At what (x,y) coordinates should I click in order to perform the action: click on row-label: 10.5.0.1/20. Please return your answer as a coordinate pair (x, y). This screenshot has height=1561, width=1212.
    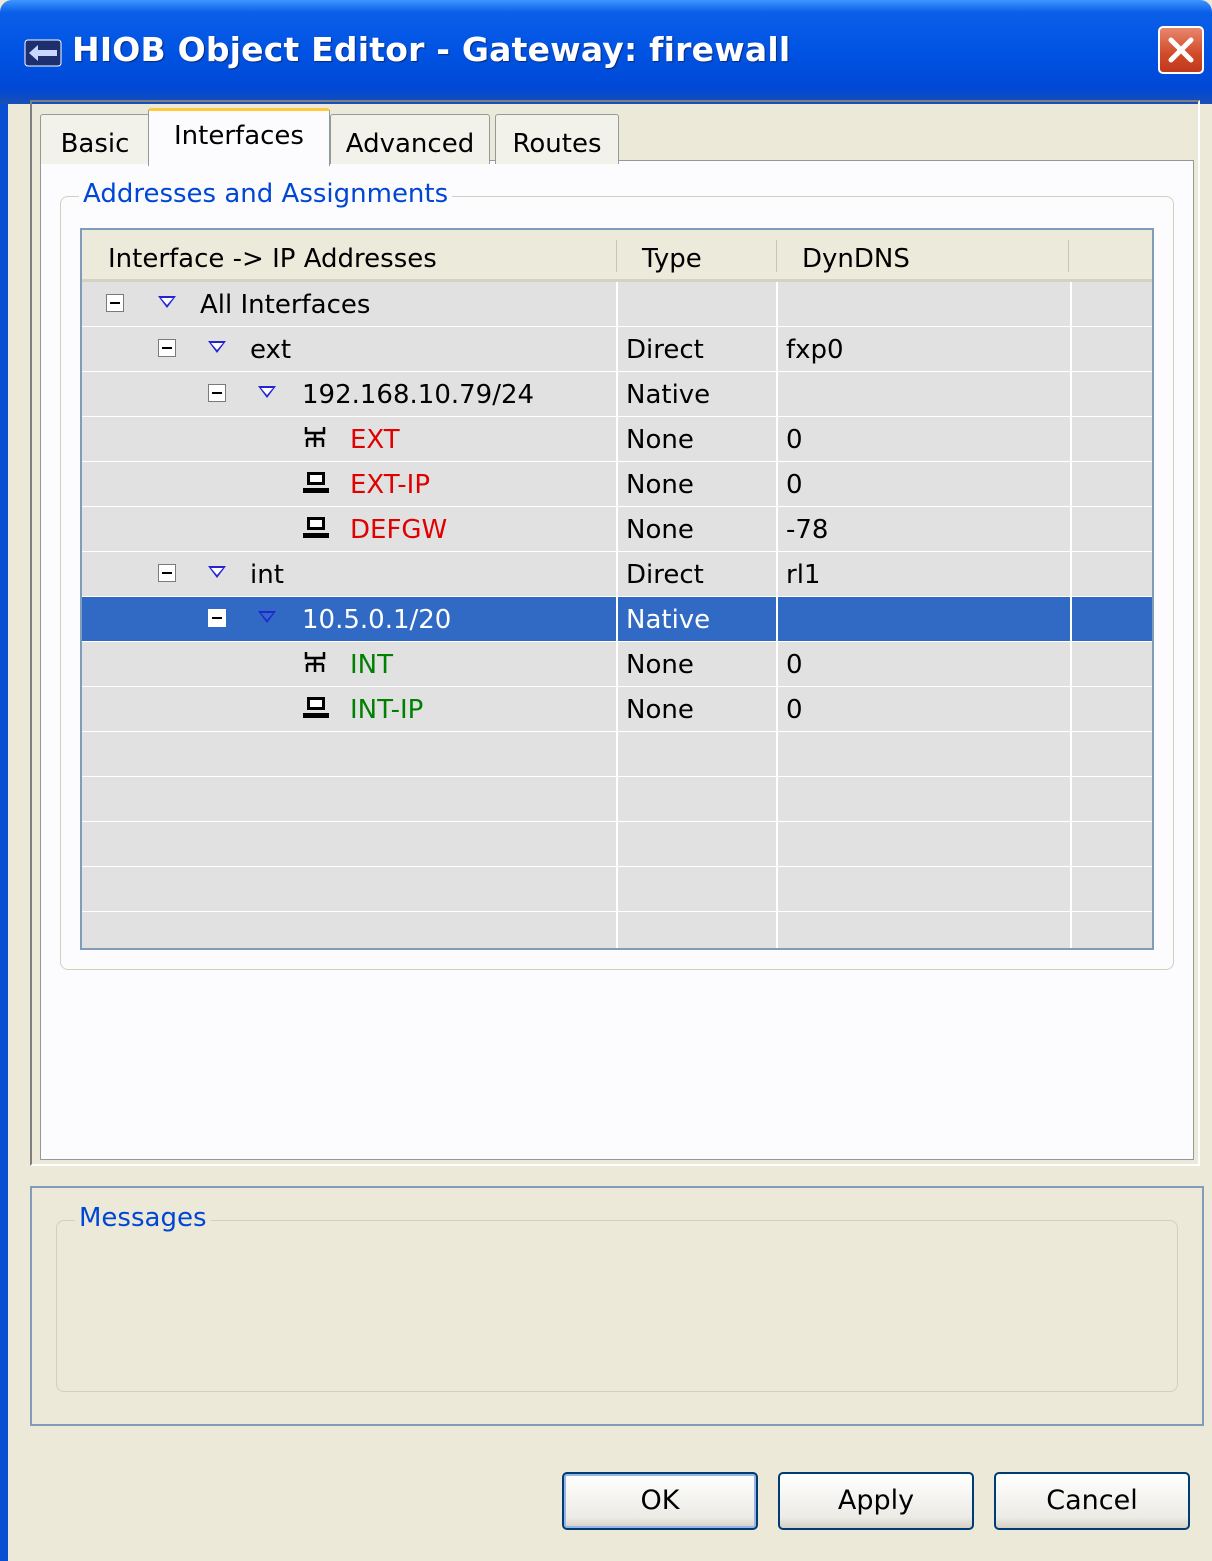
    Looking at the image, I should click on (377, 620).